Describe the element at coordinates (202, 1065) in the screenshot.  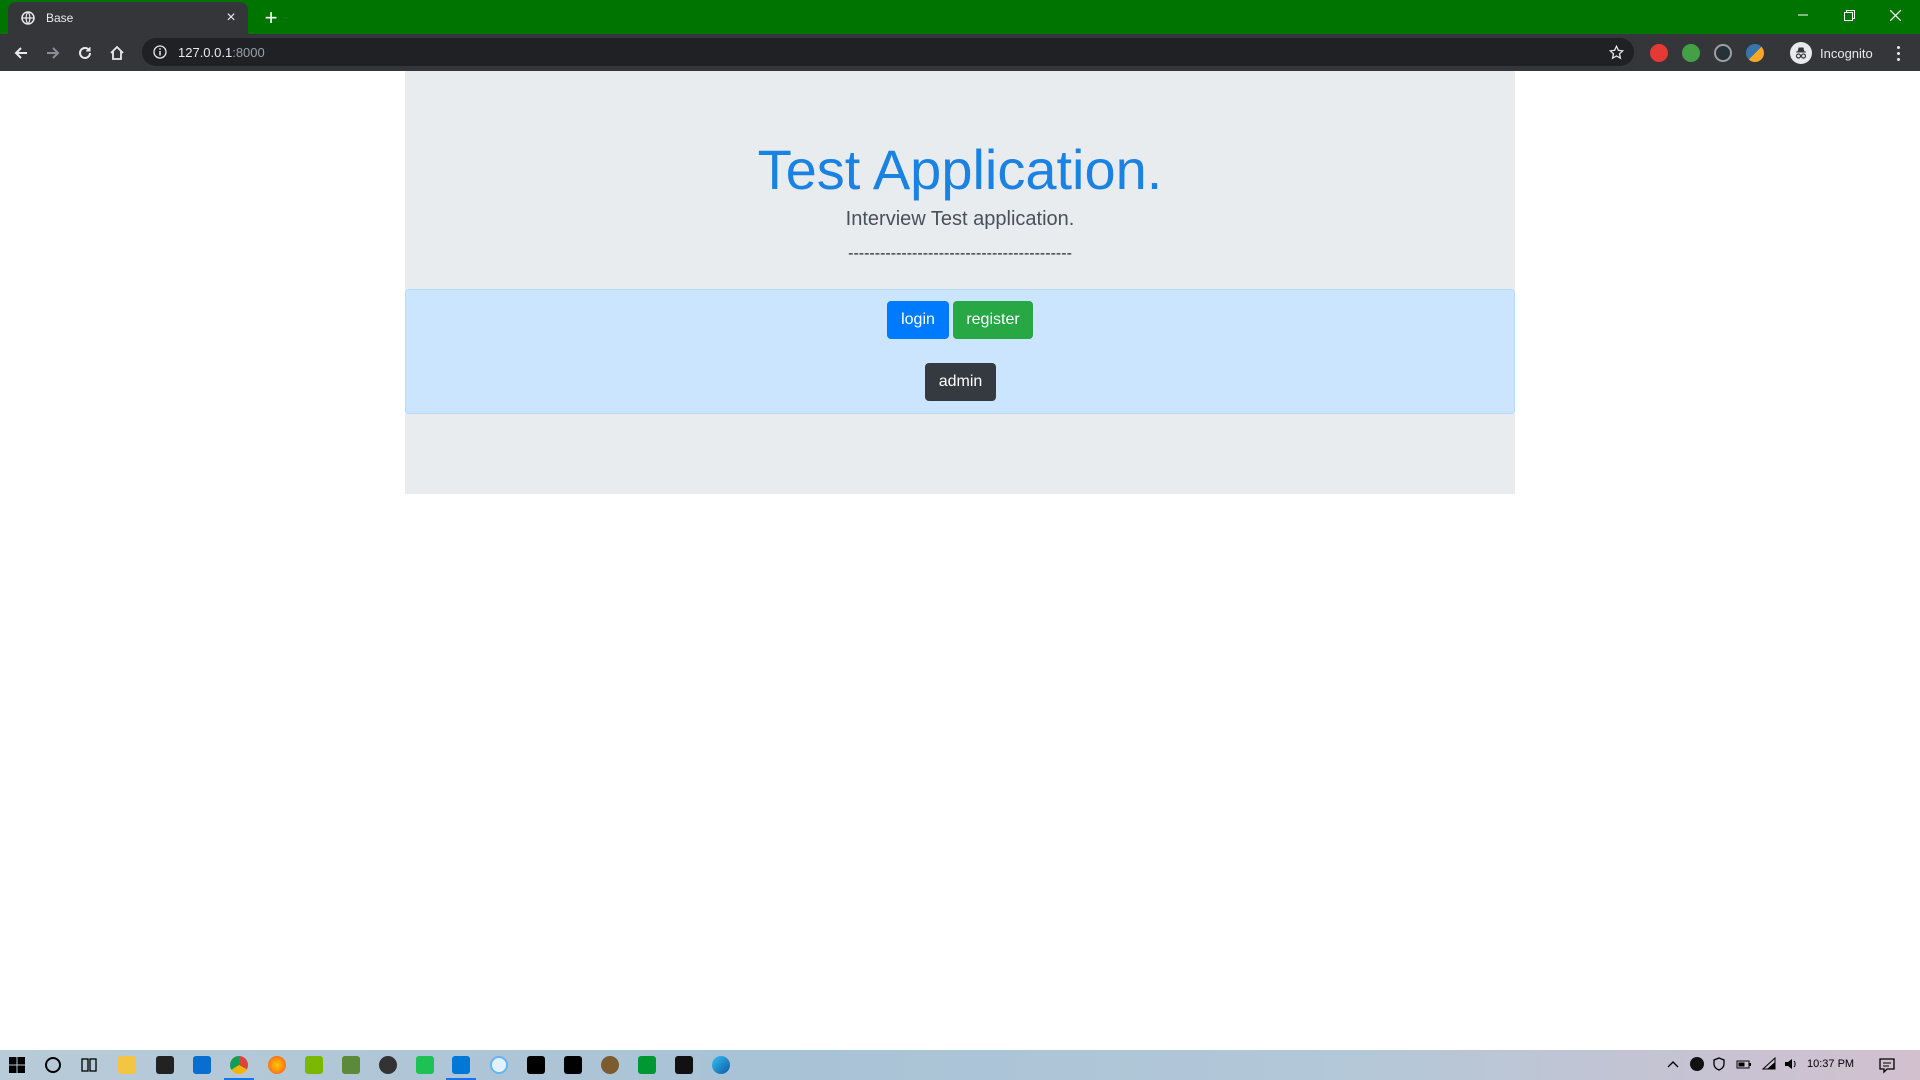
I see `mail-icon` at that location.